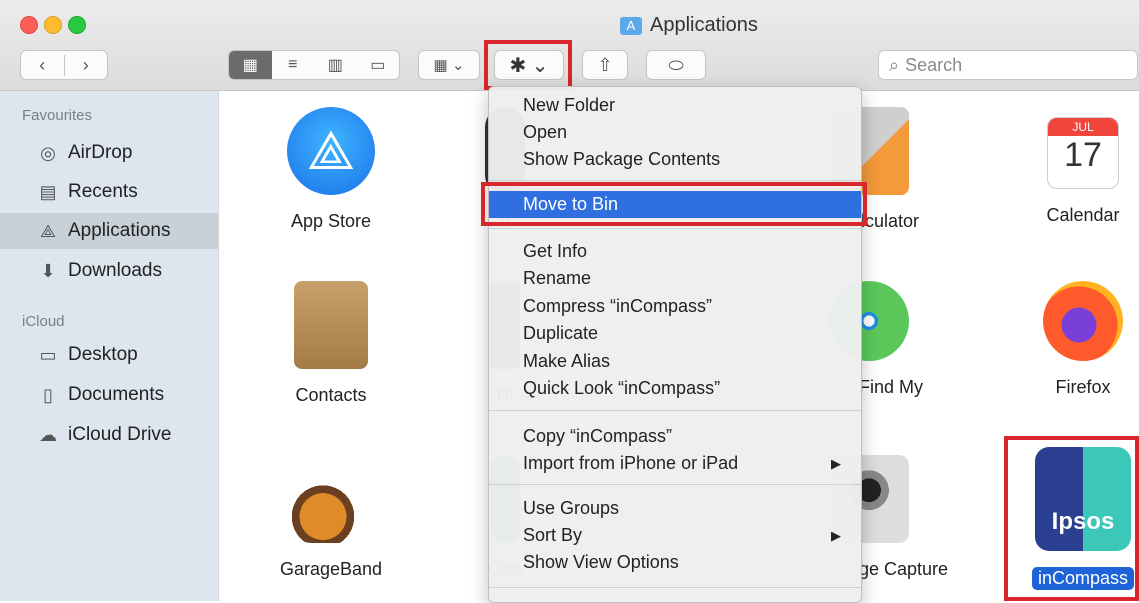 This screenshot has width=1139, height=603. What do you see at coordinates (109, 395) in the screenshot?
I see `sidebar-item-documents: ▯ Documents` at bounding box center [109, 395].